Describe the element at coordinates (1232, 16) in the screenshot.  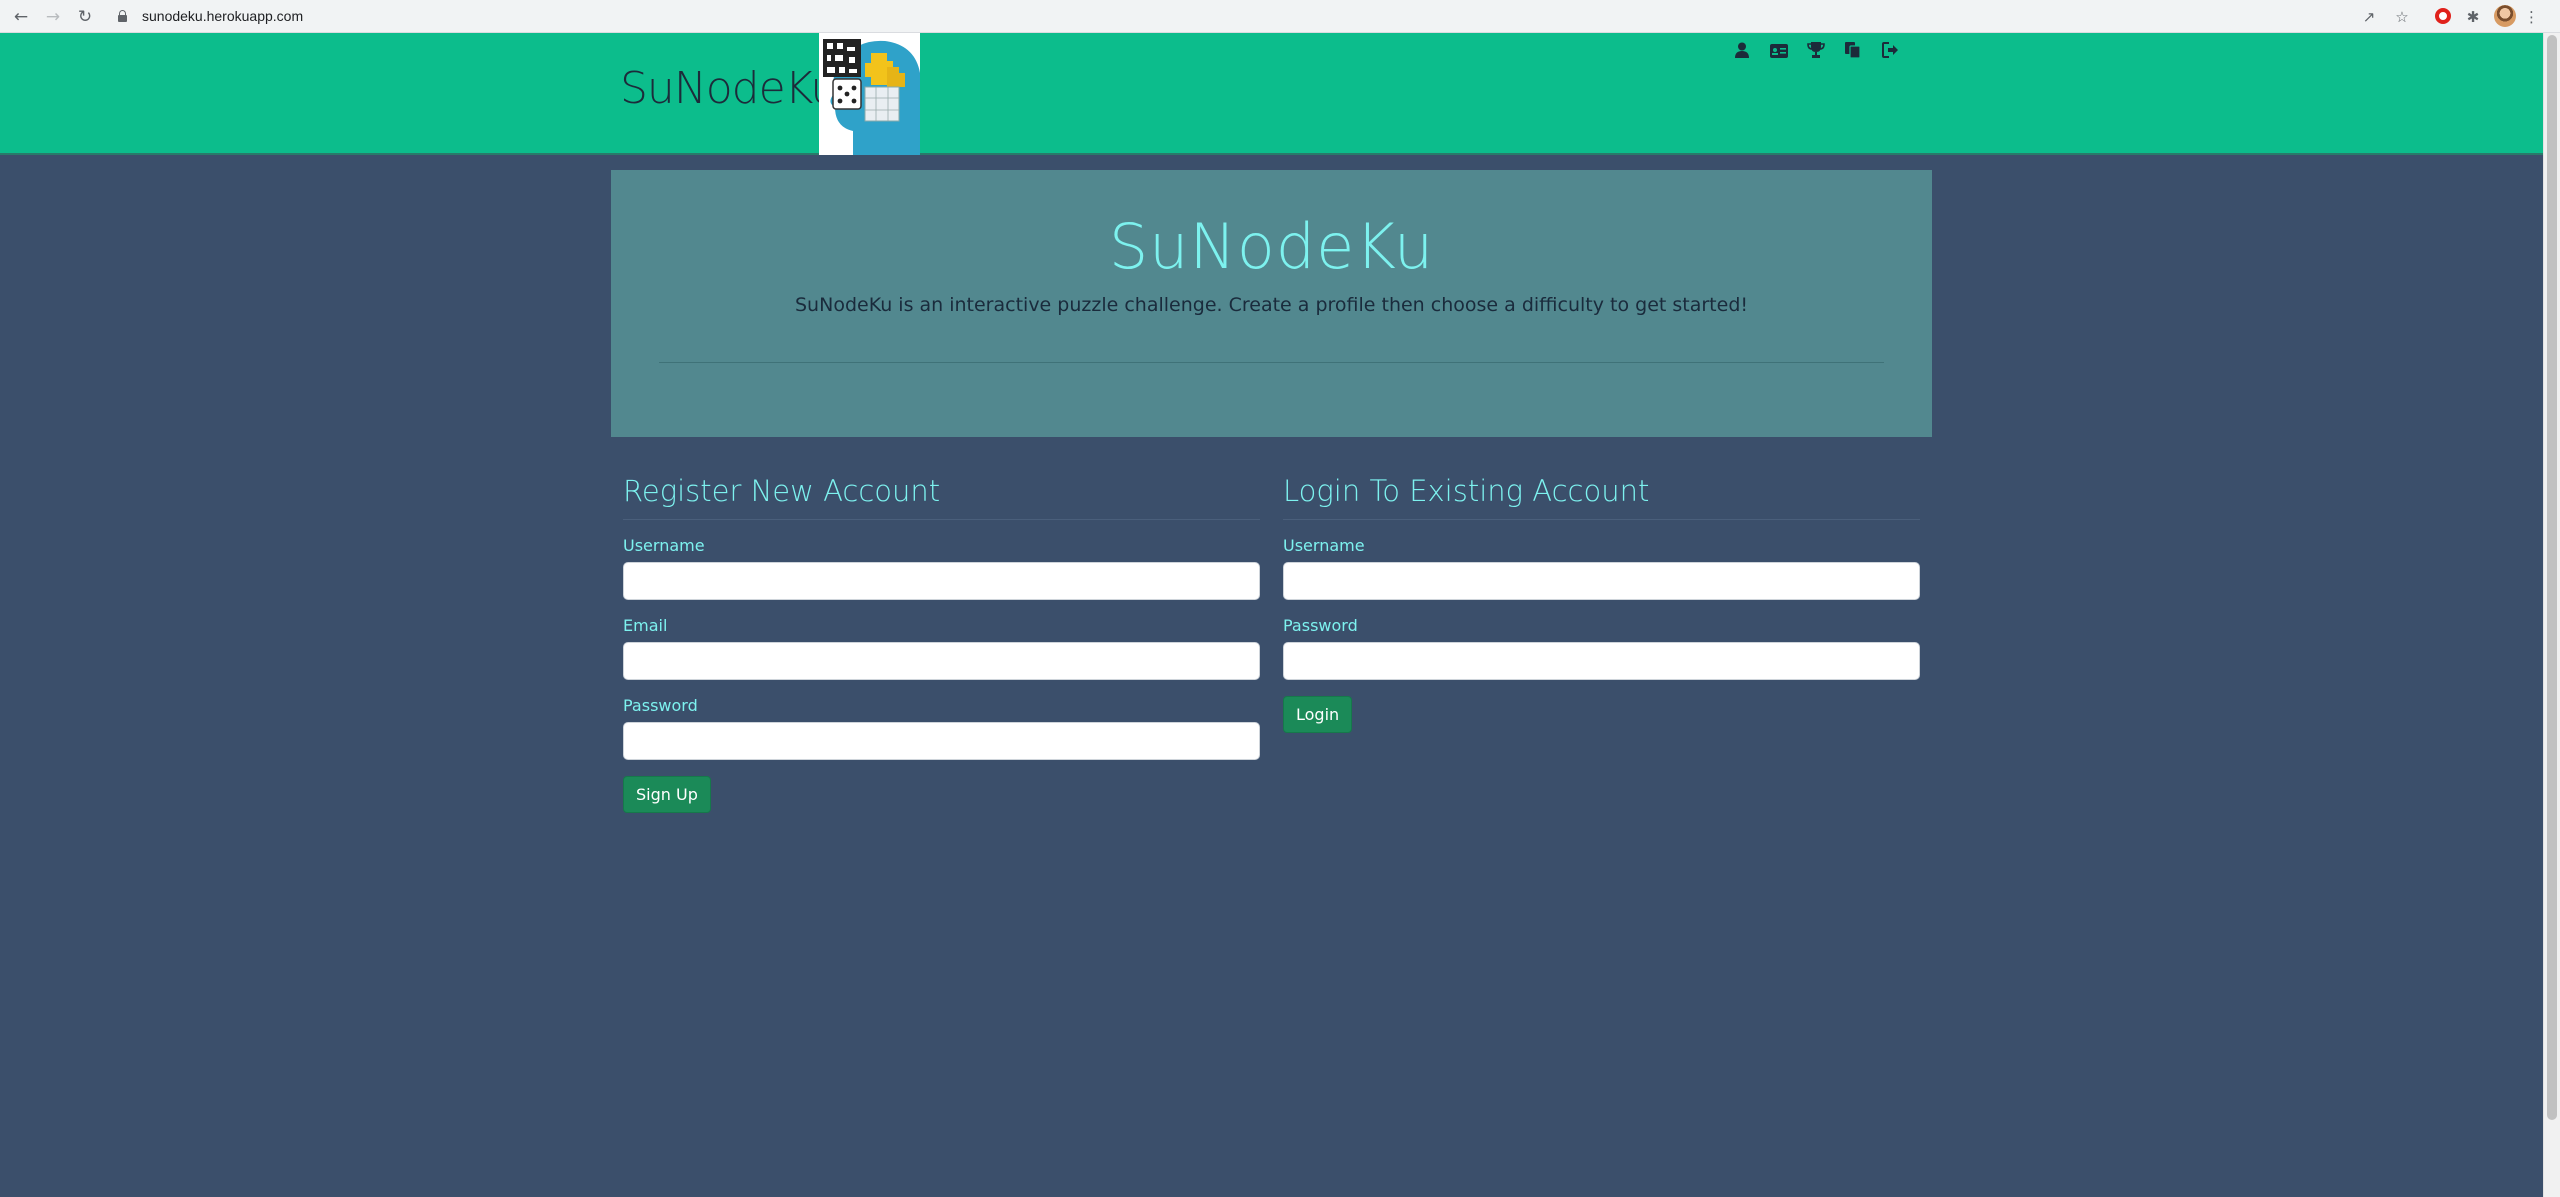
I see `address-bar: sunodeku.herokuapp.com` at that location.